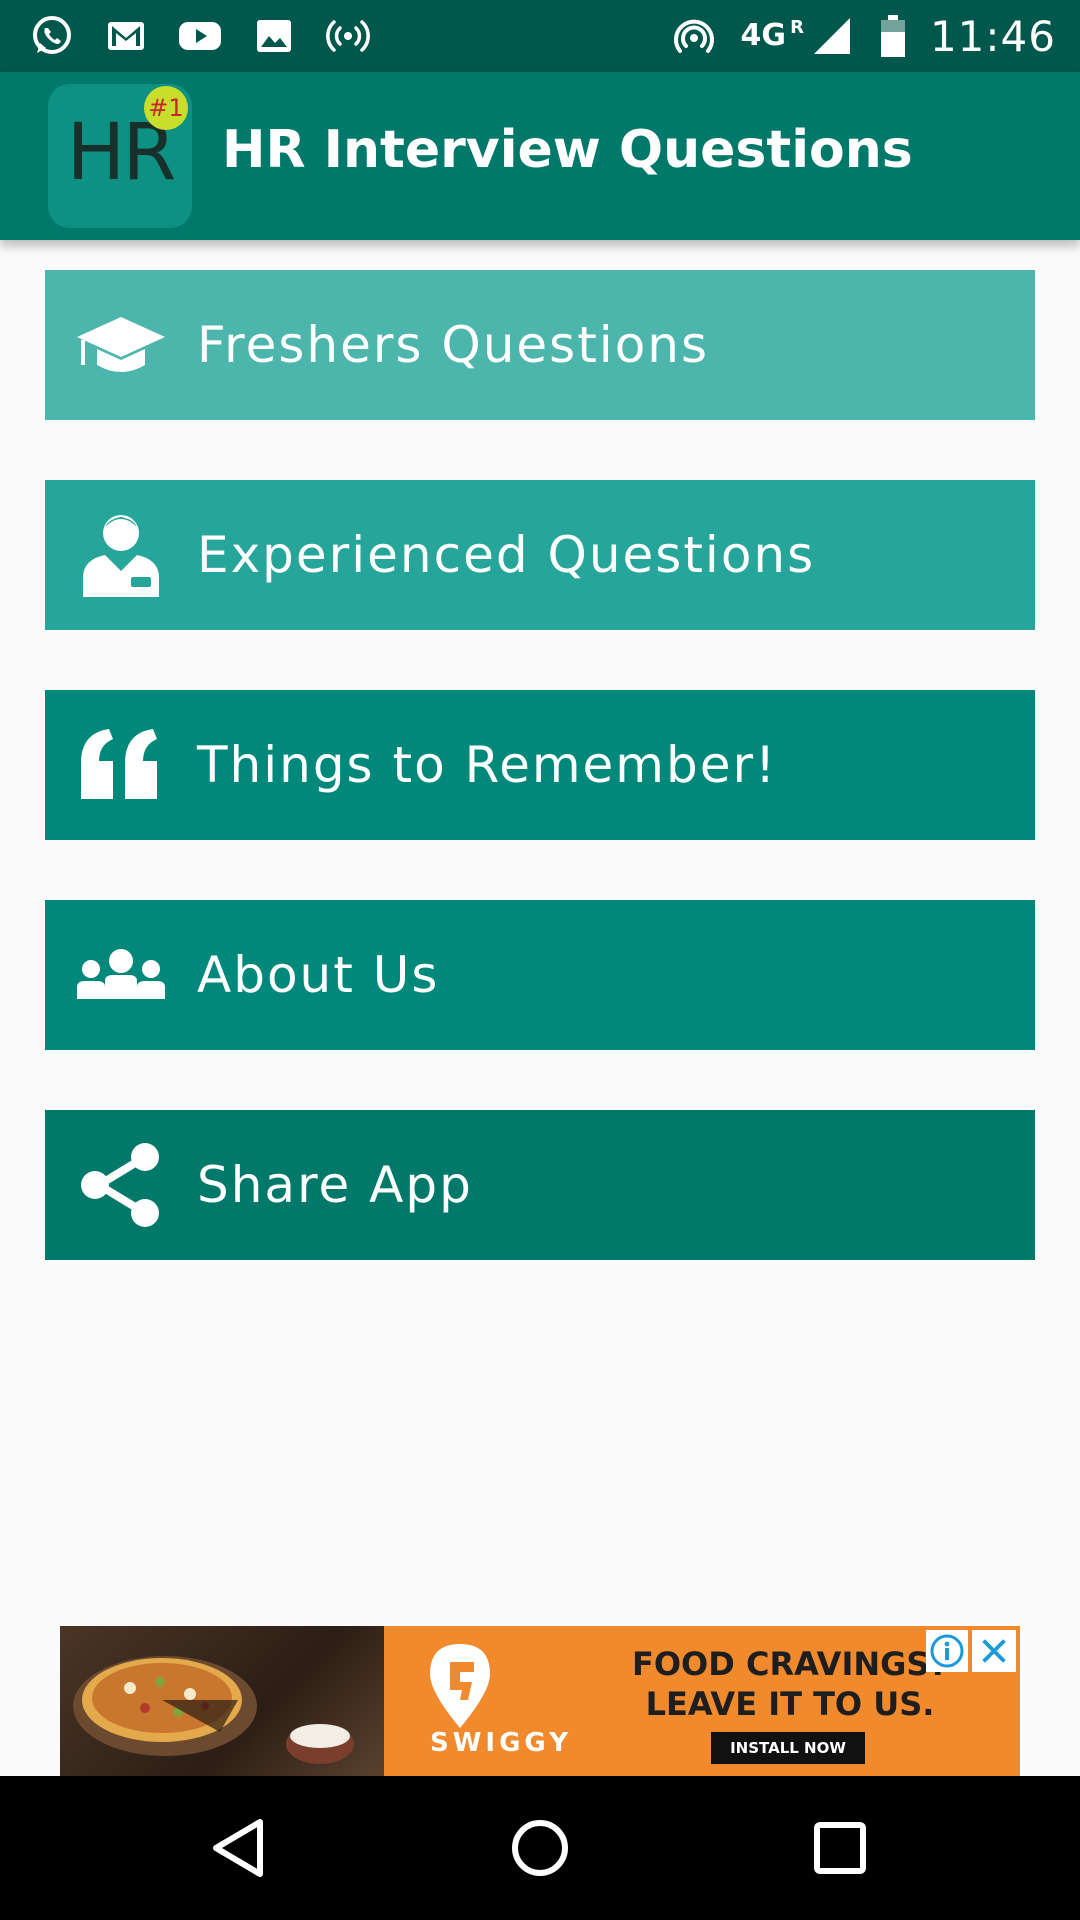  I want to click on swiggy-logo-icon, so click(460, 1686).